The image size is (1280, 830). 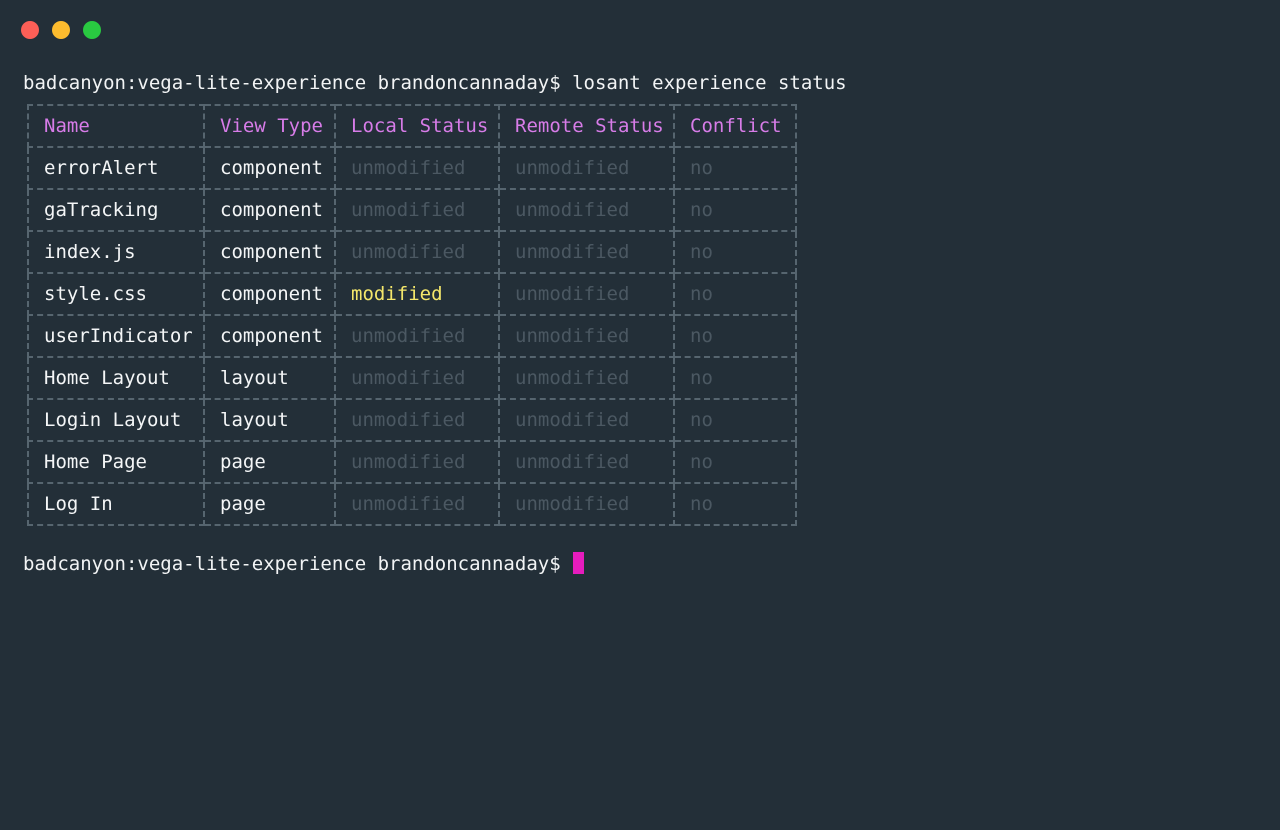 What do you see at coordinates (116, 504) in the screenshot?
I see `name-cell: Log In` at bounding box center [116, 504].